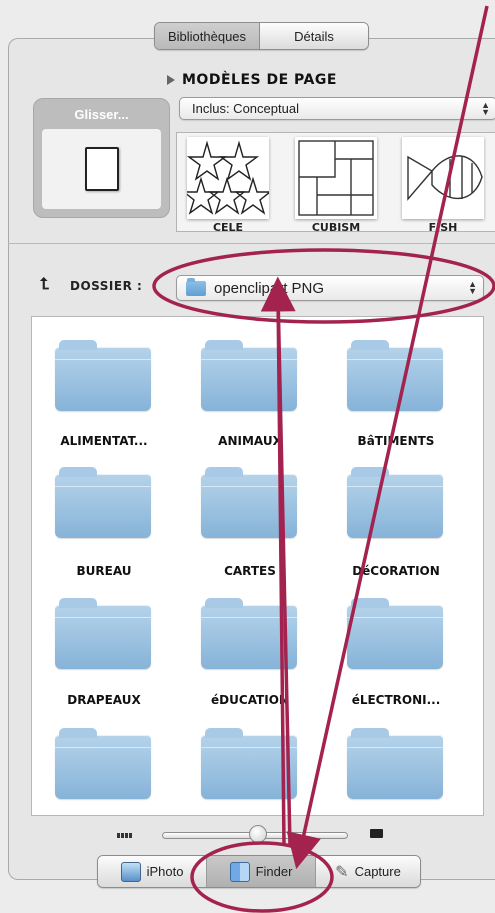 This screenshot has width=495, height=913. Describe the element at coordinates (259, 80) in the screenshot. I see `page-templates-header: MODÈLES DE PAGE` at that location.